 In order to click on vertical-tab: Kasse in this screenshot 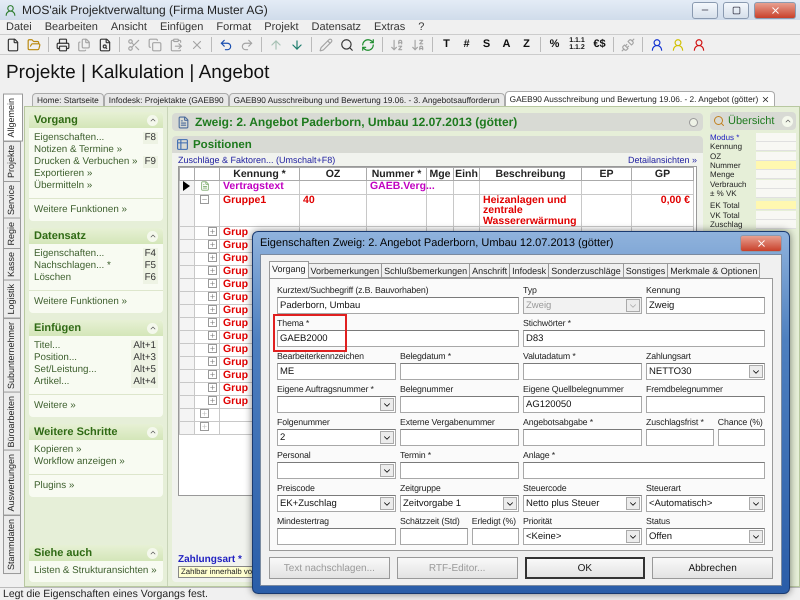, I will do `click(12, 265)`.